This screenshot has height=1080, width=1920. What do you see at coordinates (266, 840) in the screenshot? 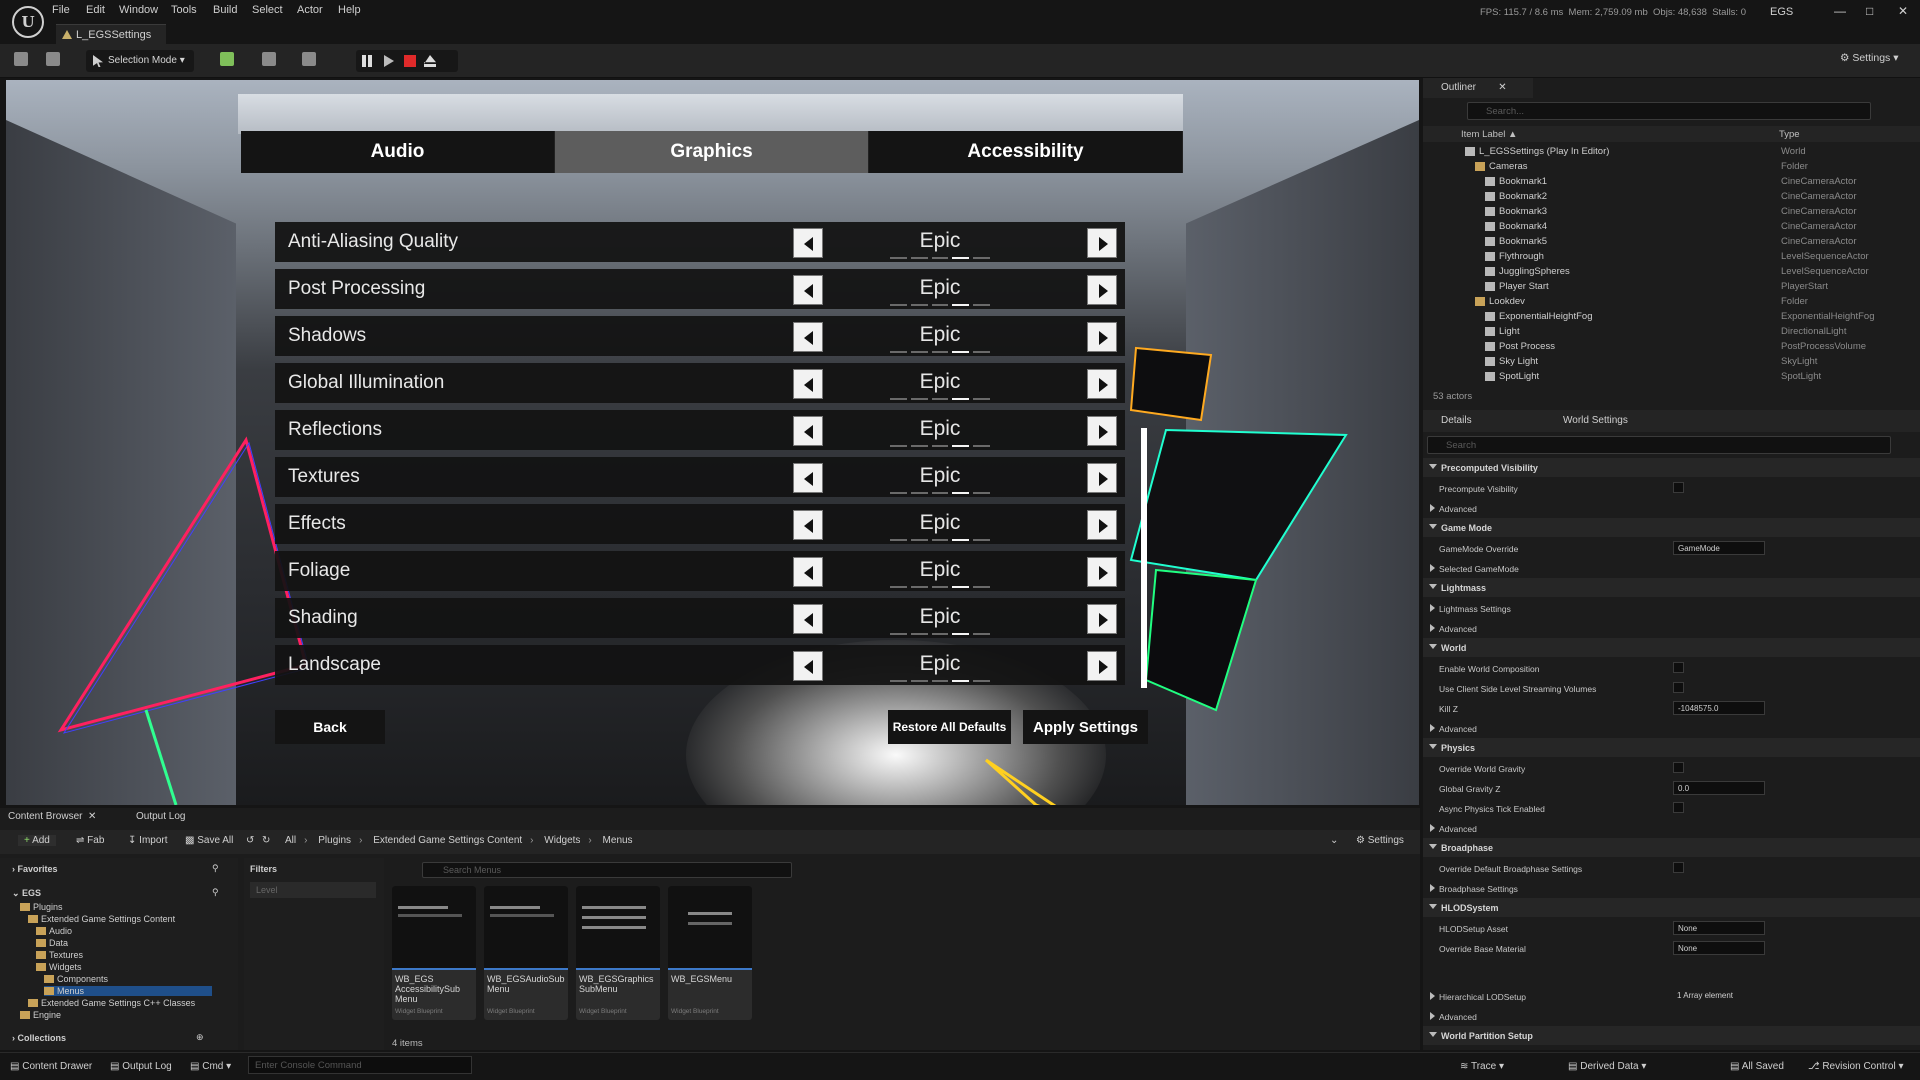
I see `history-forward-icon: ↻` at bounding box center [266, 840].